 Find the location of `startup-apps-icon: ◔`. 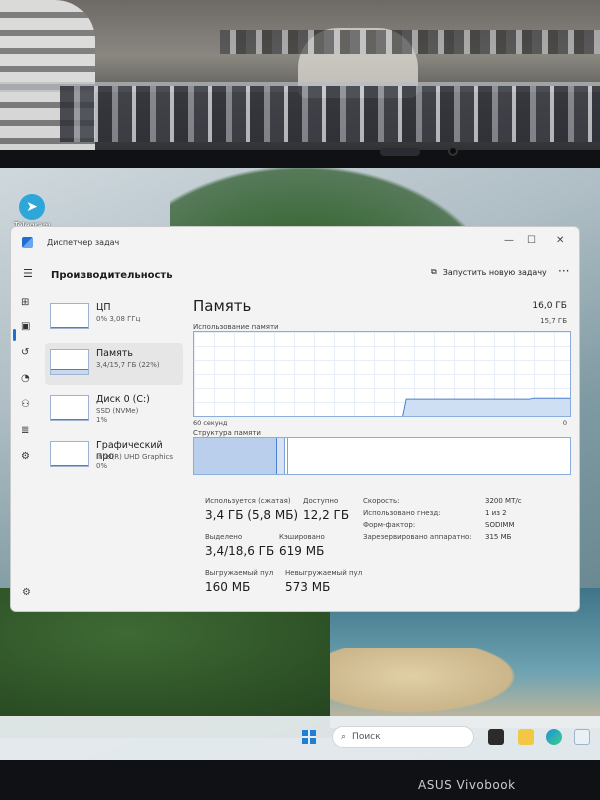

startup-apps-icon: ◔ is located at coordinates (25, 378).